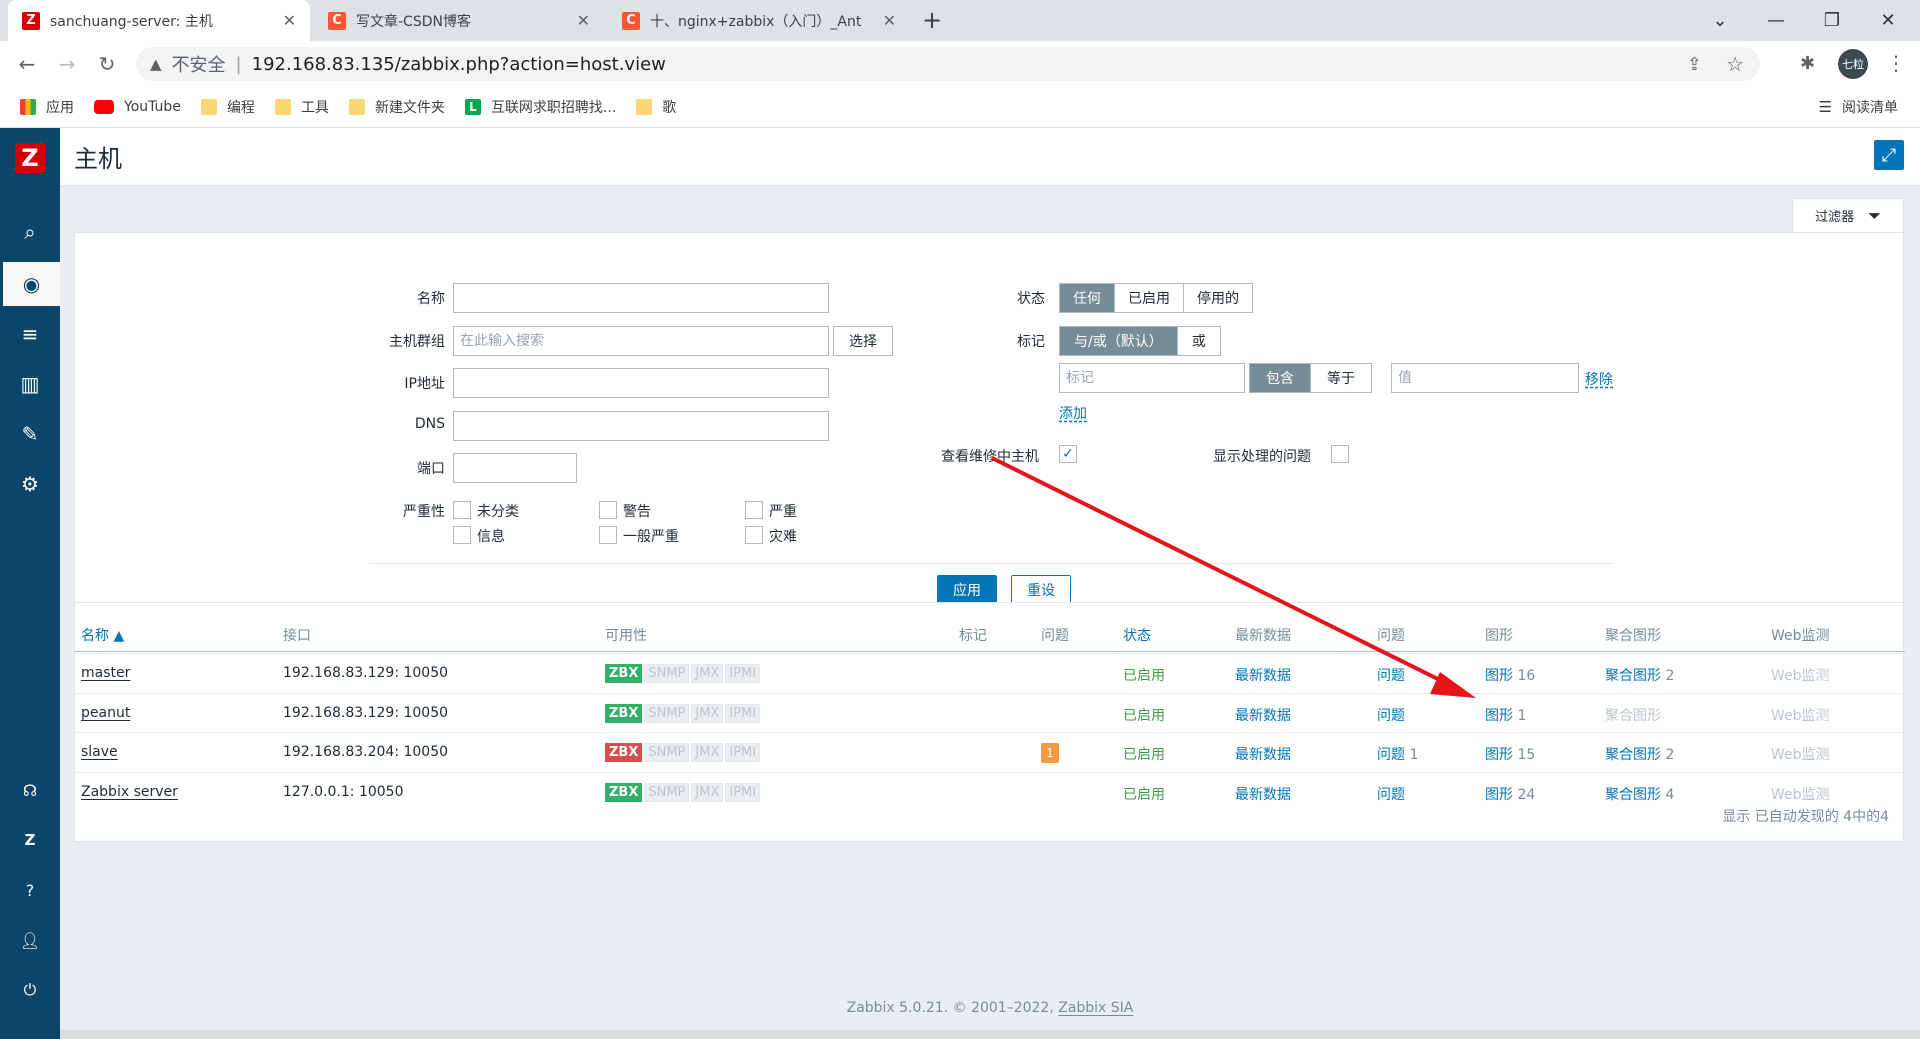 This screenshot has height=1039, width=1920. What do you see at coordinates (30, 940) in the screenshot?
I see `user-profile-icon: 👤︎` at bounding box center [30, 940].